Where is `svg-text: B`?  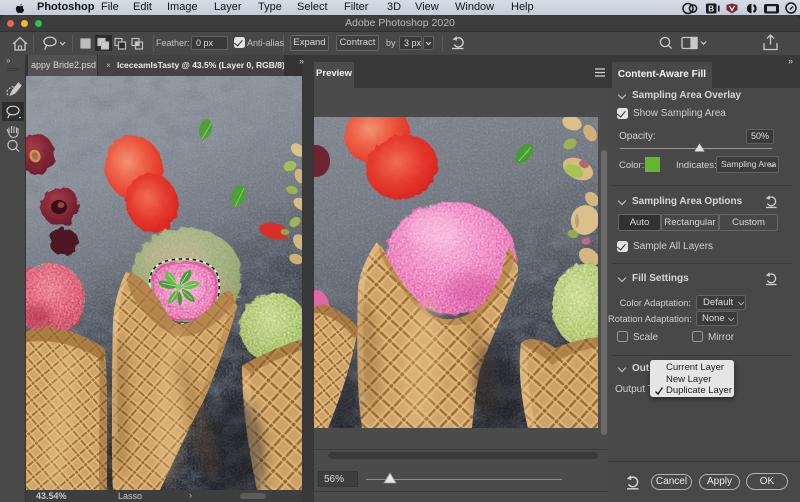 svg-text: B is located at coordinates (711, 8).